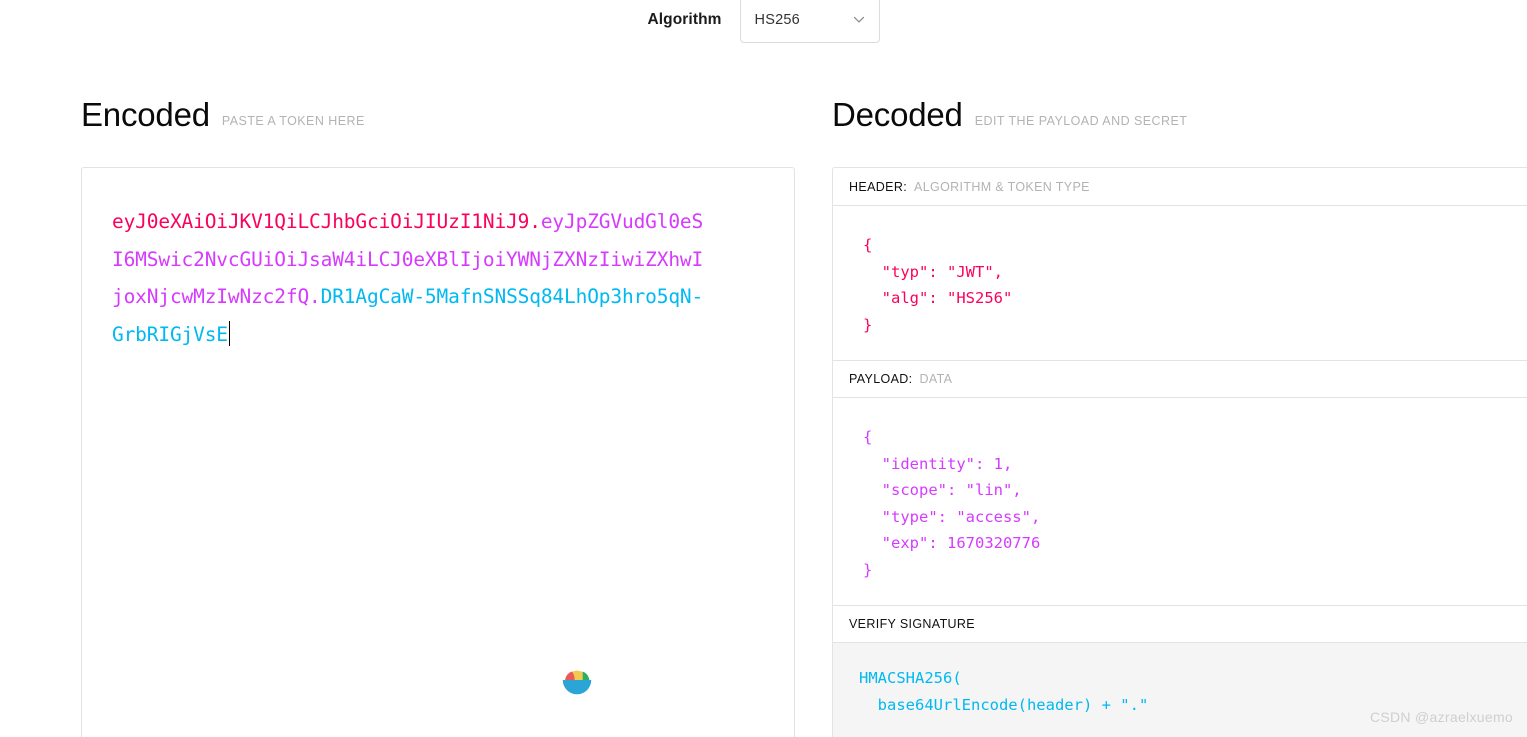  Describe the element at coordinates (1004, 705) in the screenshot. I see `signature-code-line-2: base64UrlEncode(header) + "."` at that location.